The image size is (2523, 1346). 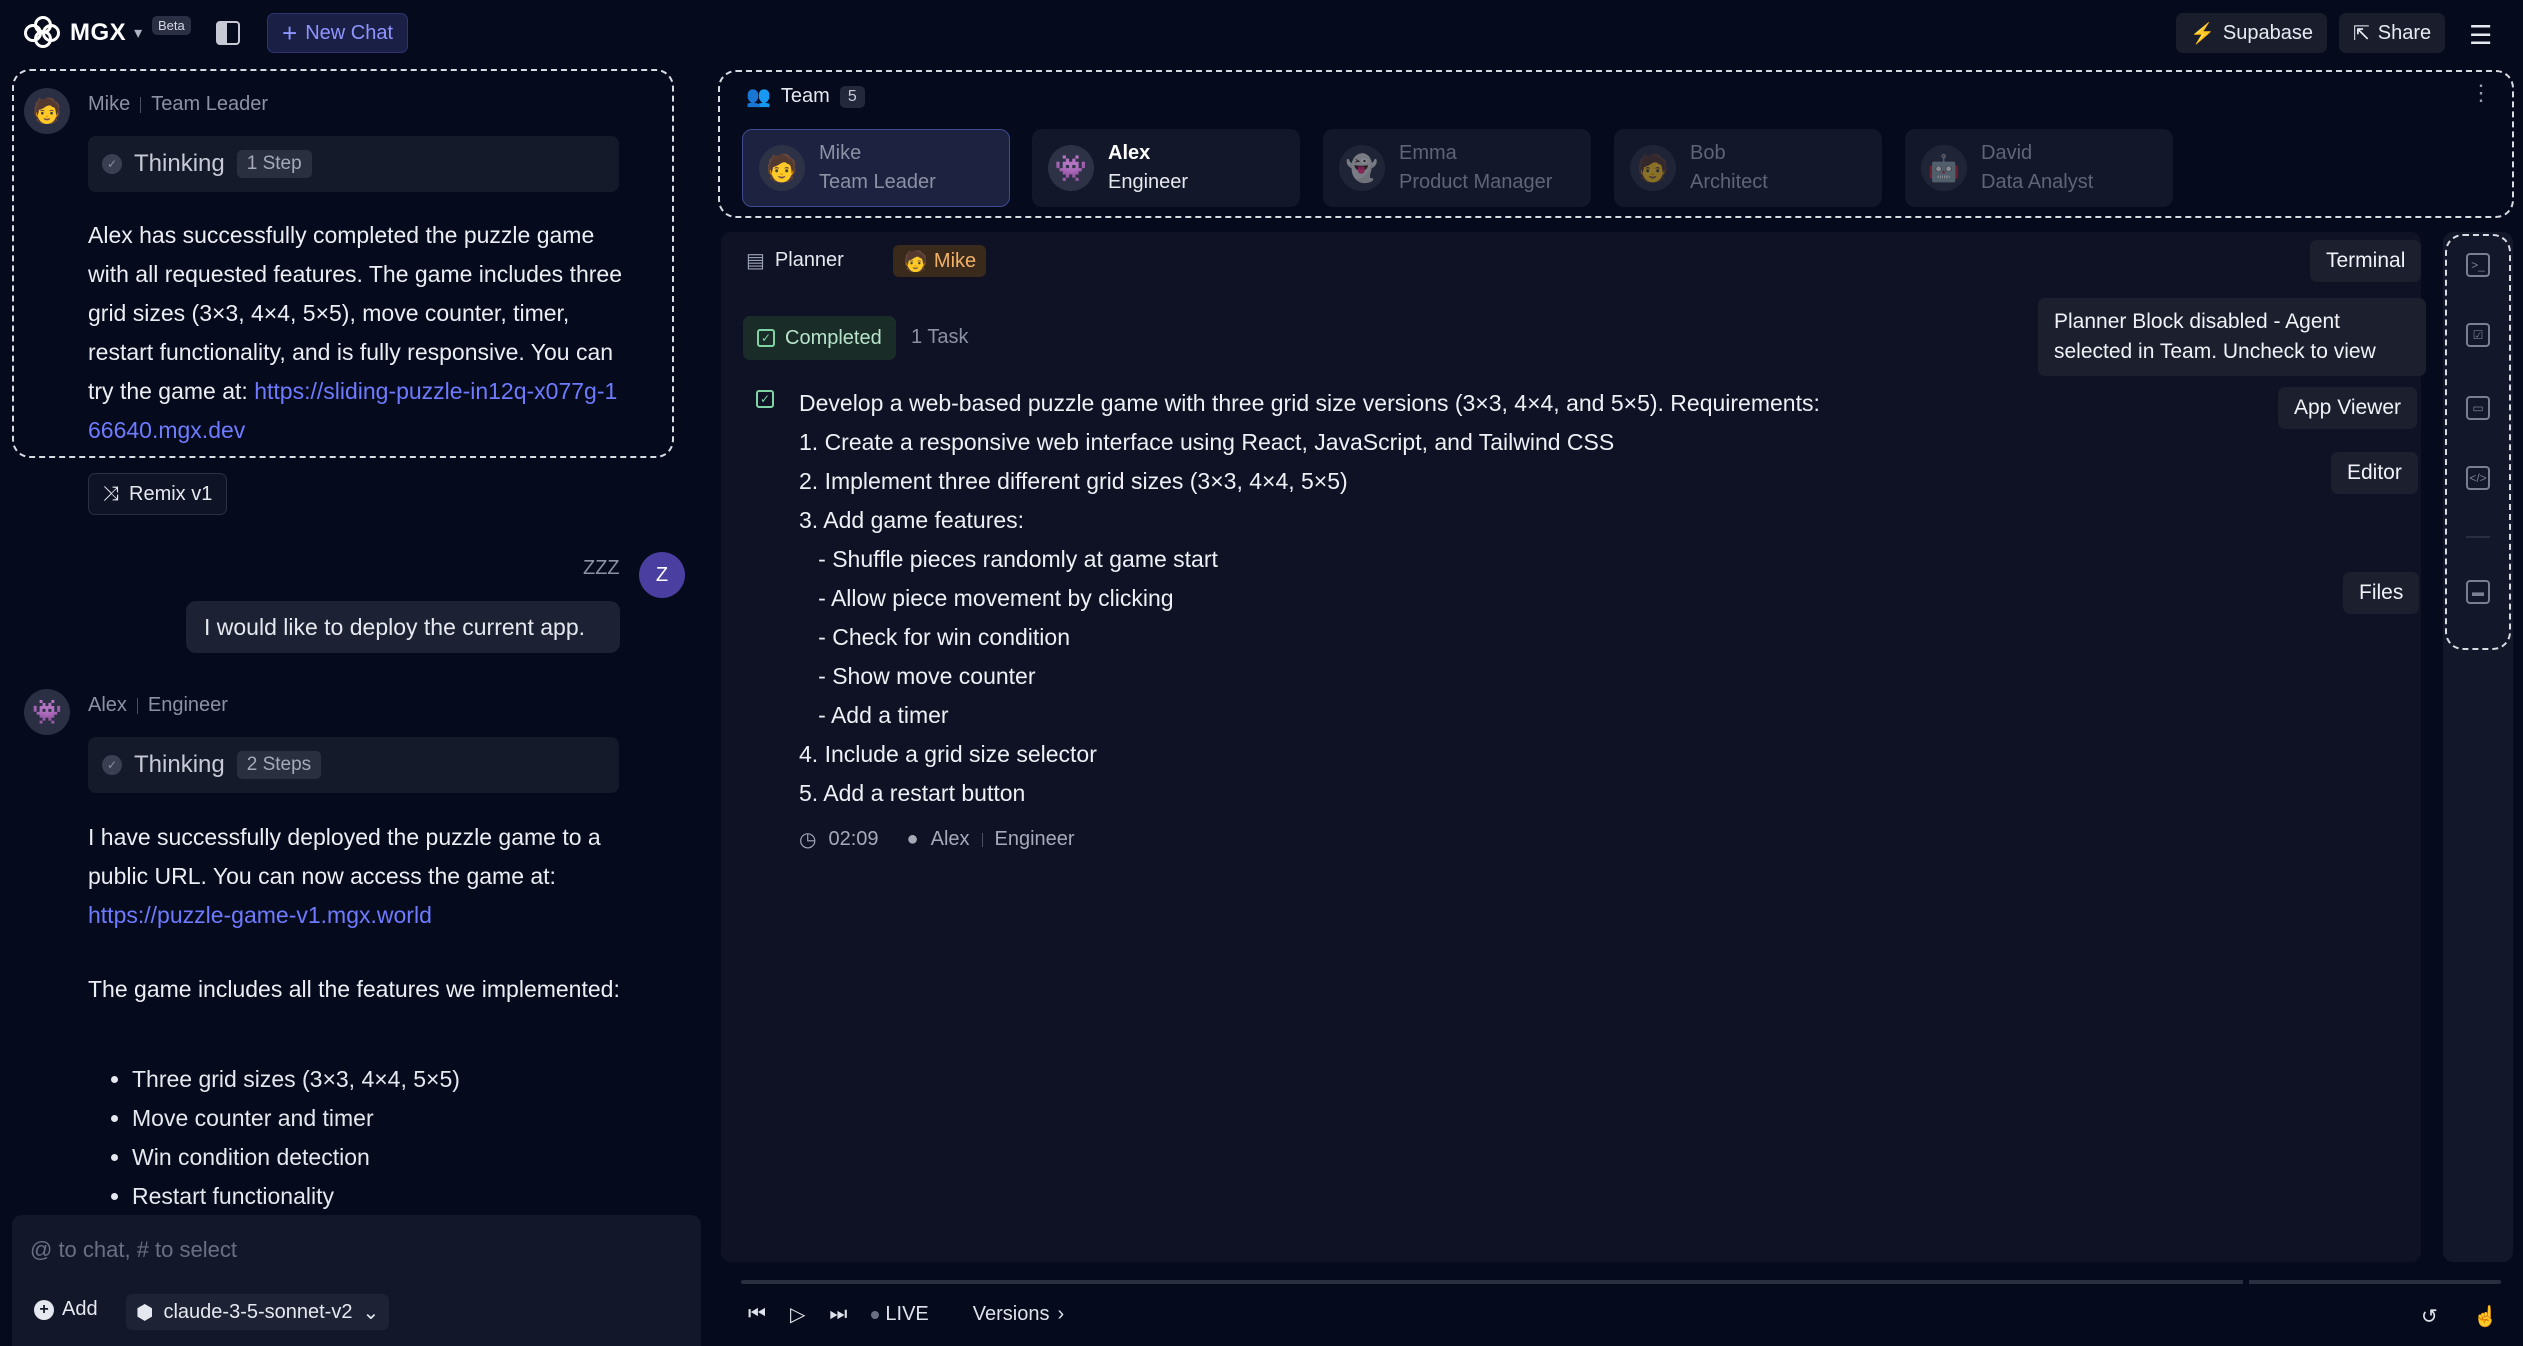 What do you see at coordinates (757, 1314) in the screenshot?
I see `skip-back-icon: ⏮` at bounding box center [757, 1314].